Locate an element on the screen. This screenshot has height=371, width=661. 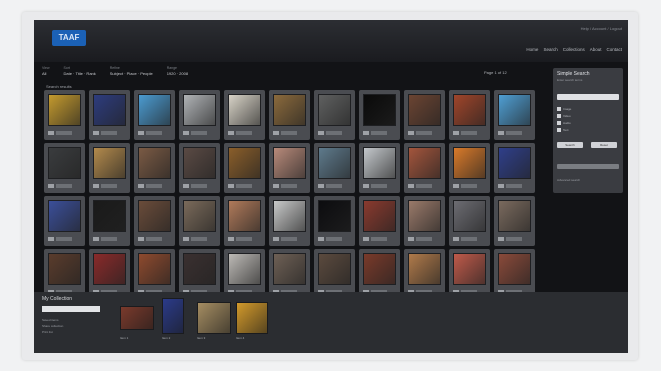
collection-link: Print list is located at coordinates (47, 332).